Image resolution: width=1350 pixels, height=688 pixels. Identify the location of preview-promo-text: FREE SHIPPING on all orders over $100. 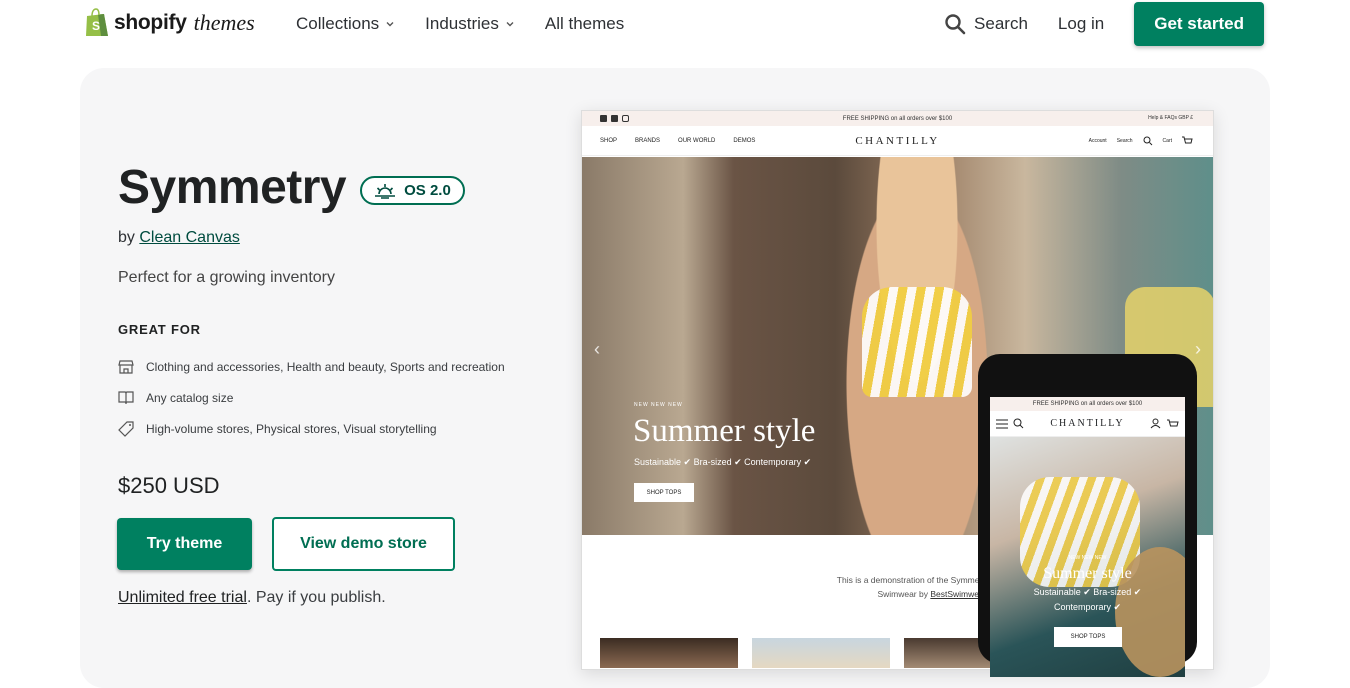
(897, 118).